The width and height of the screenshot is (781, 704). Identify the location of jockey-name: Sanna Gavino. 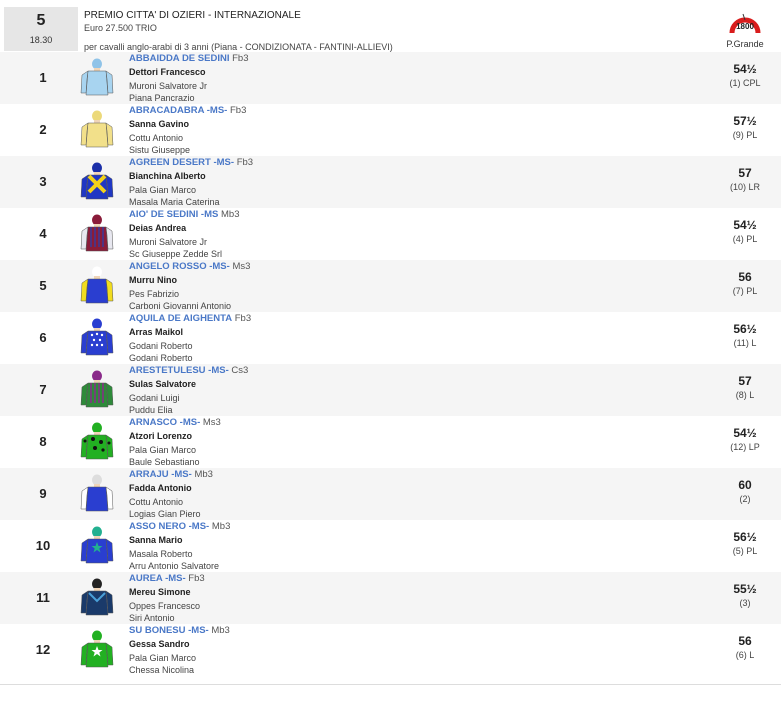
(159, 124).